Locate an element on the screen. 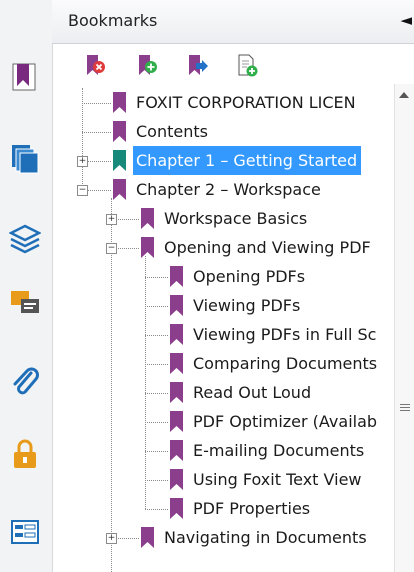  bookmark-item: Comparing Documents is located at coordinates (281, 363).